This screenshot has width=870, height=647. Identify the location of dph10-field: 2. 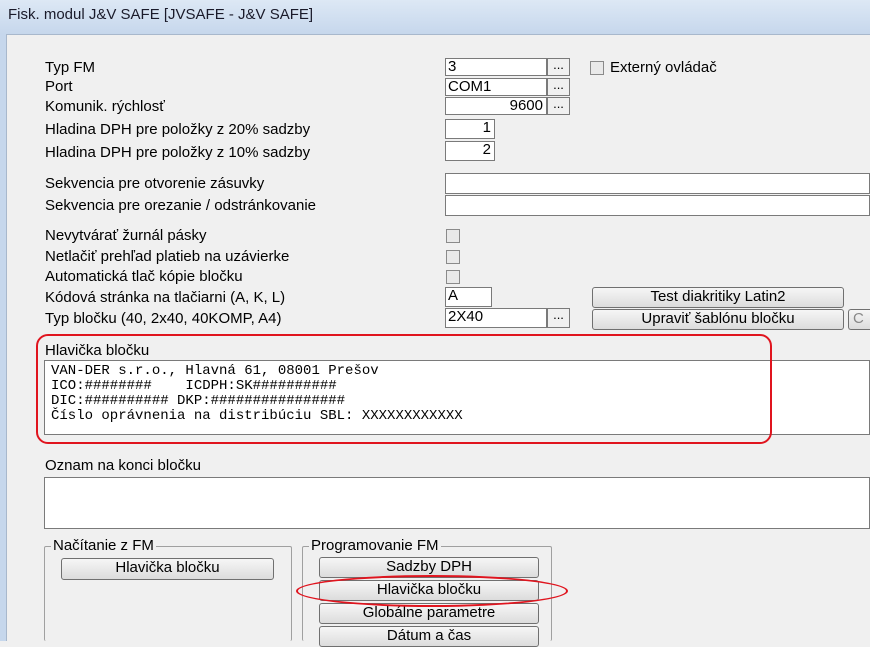
(470, 151).